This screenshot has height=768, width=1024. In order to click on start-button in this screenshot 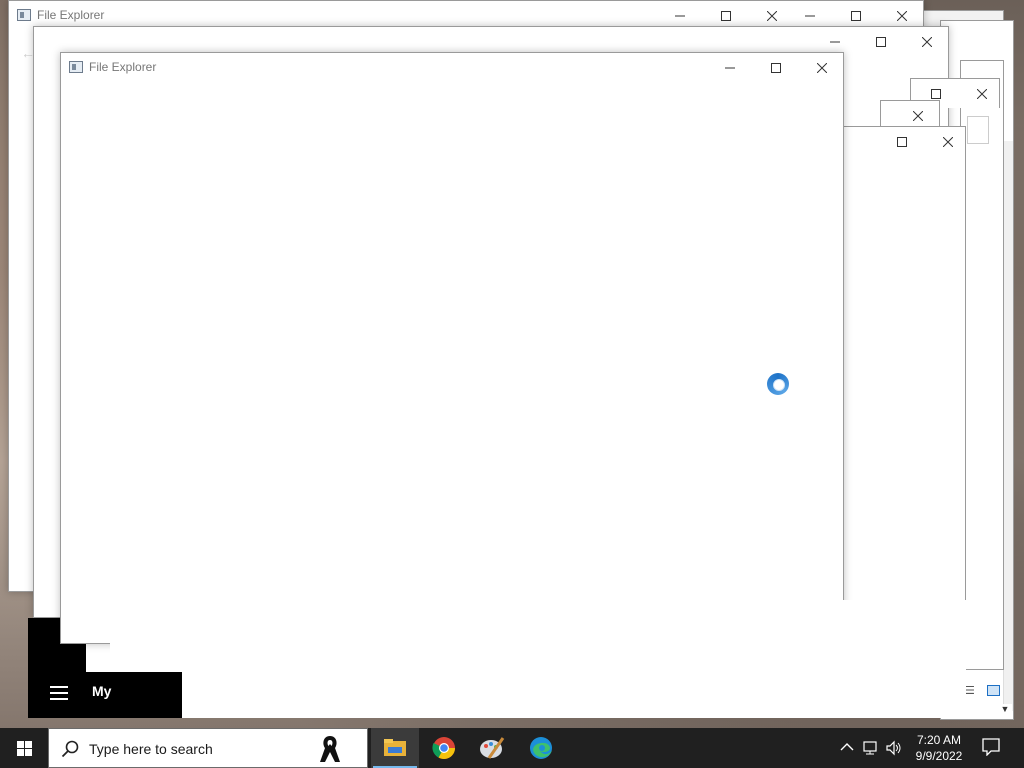, I will do `click(24, 748)`.